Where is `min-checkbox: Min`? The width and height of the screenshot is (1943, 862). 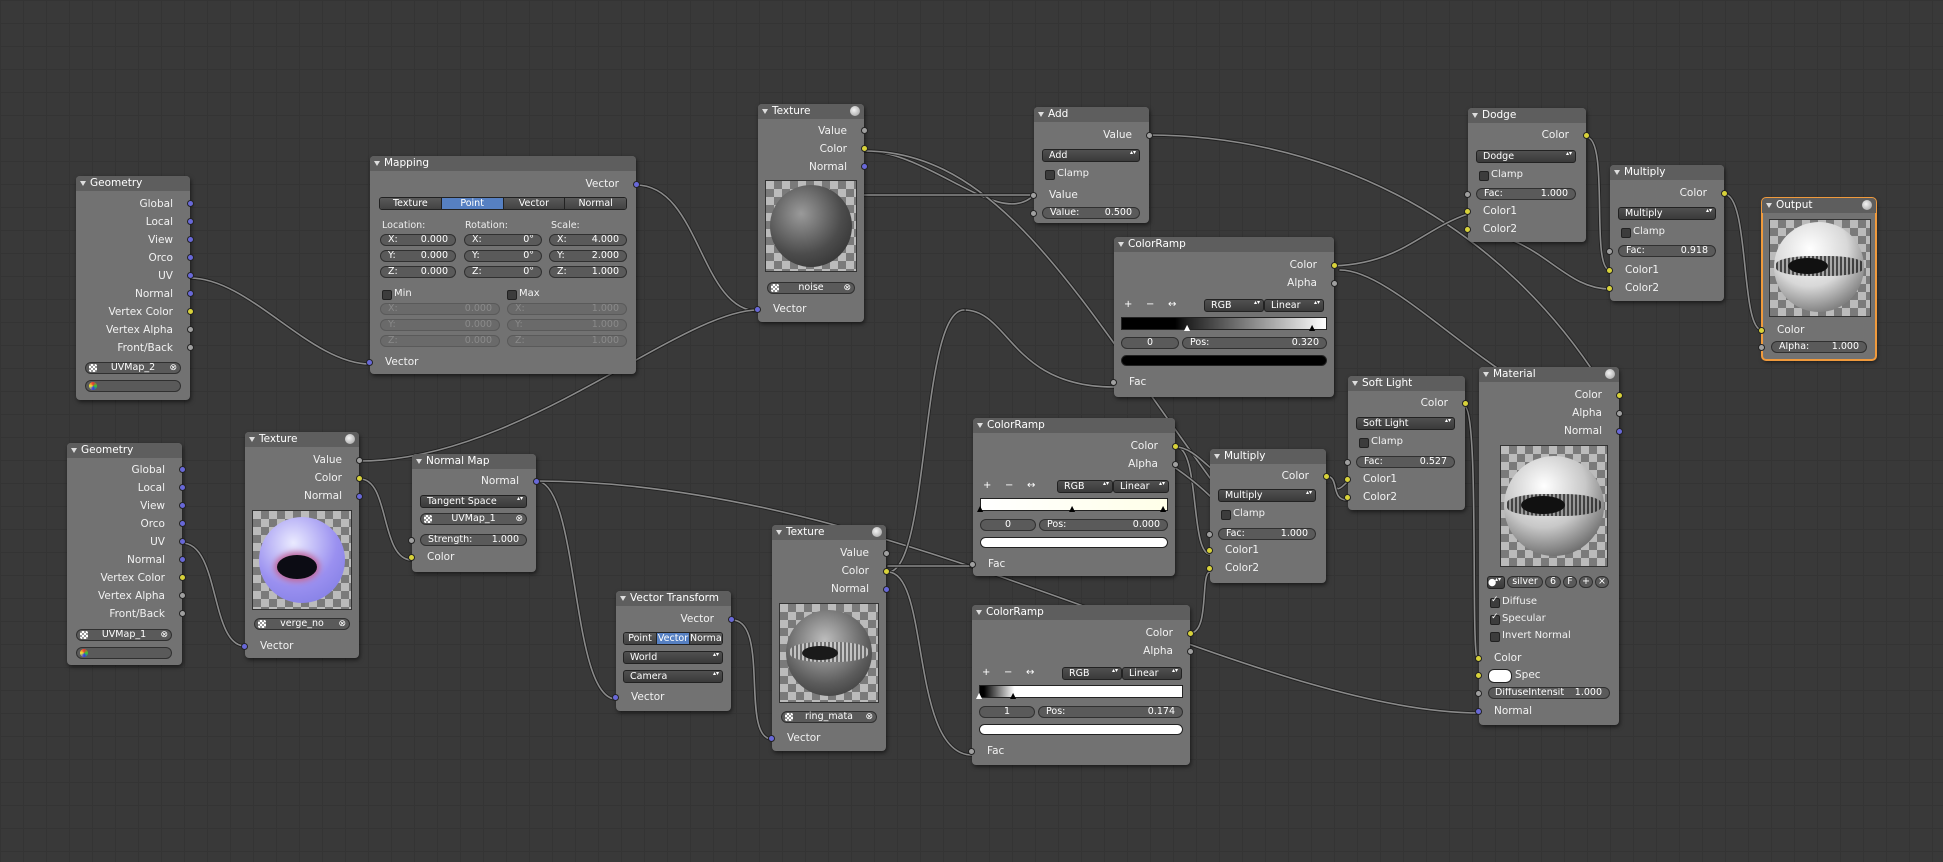
min-checkbox: Min is located at coordinates (397, 294).